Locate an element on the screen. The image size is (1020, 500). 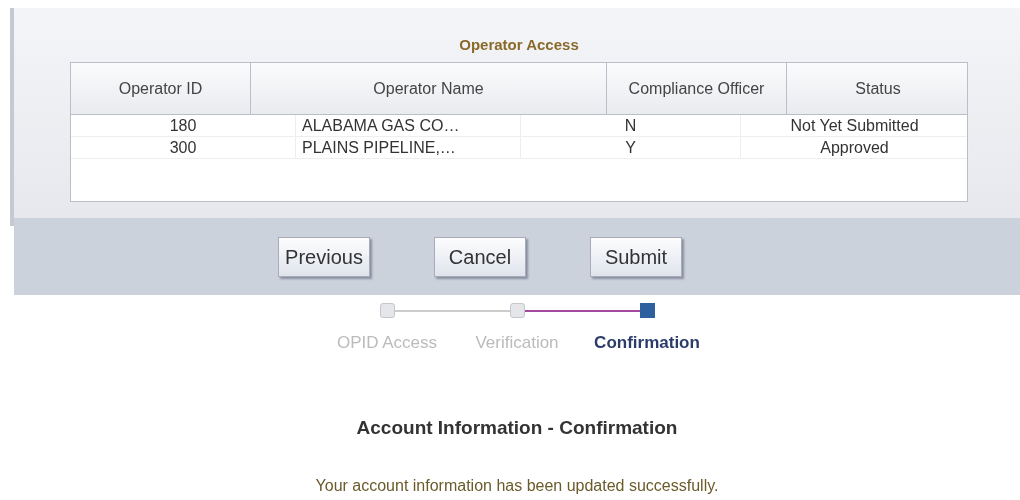
table-cell: 180 is located at coordinates (183, 125).